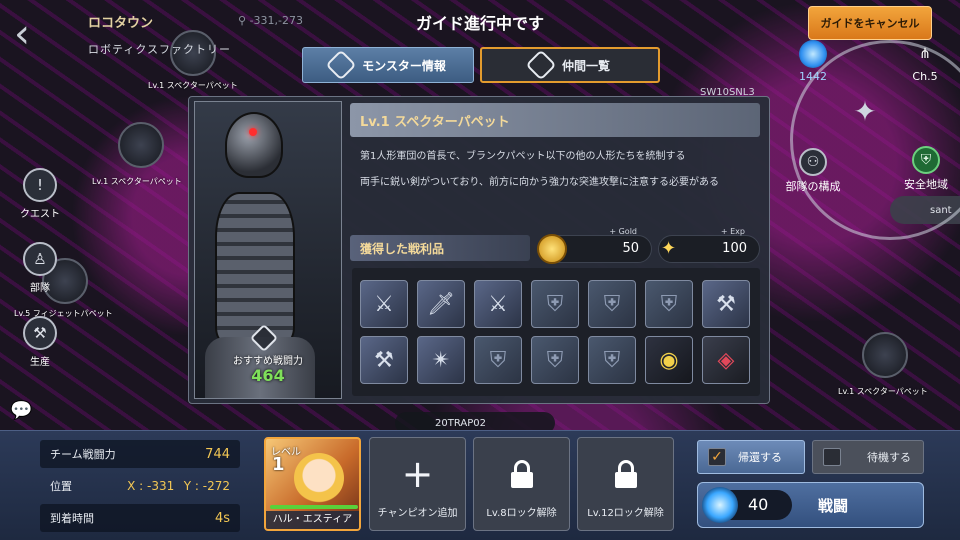 This screenshot has width=960, height=540. Describe the element at coordinates (623, 231) in the screenshot. I see `gold-tag: + Gold` at that location.